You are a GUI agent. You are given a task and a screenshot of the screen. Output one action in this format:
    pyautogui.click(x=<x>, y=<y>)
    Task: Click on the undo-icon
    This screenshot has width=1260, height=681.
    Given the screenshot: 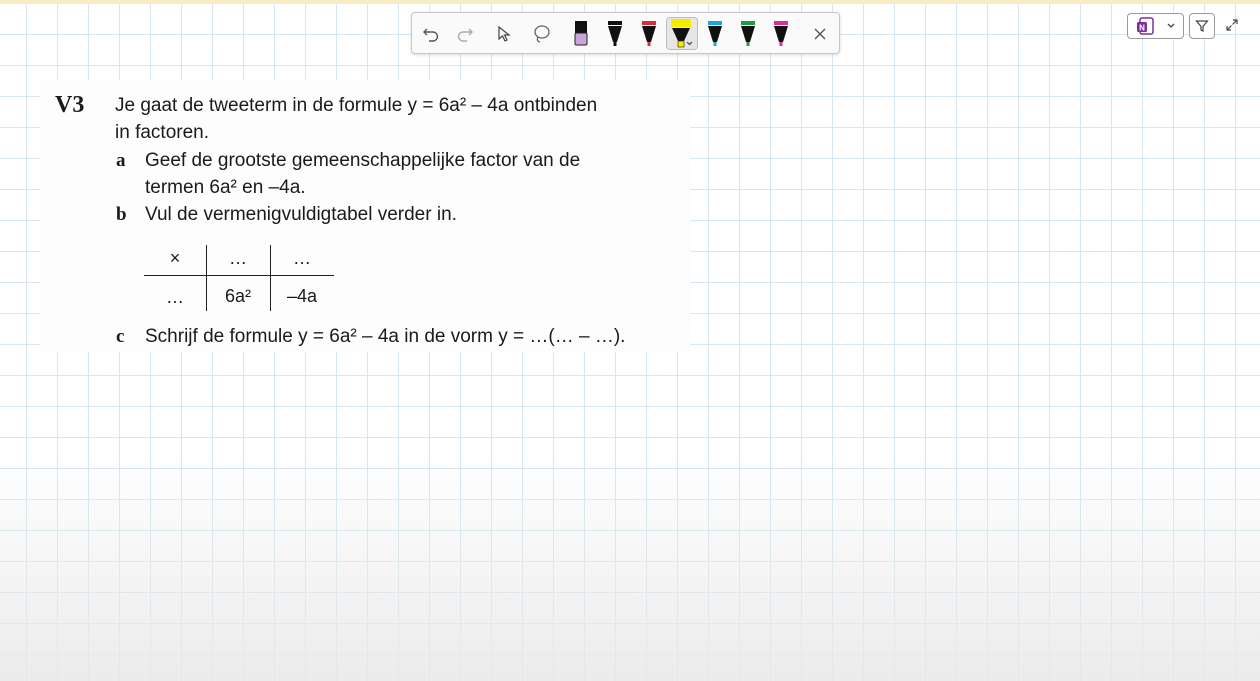 What is the action you would take?
    pyautogui.click(x=431, y=35)
    